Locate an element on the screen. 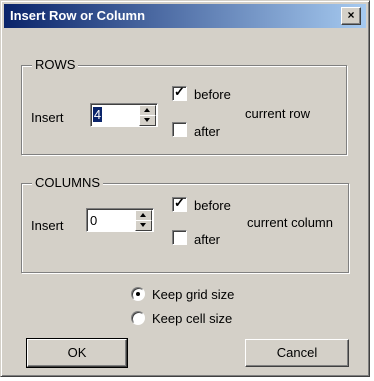  columns-before-checkbox: ✓ is located at coordinates (179, 203).